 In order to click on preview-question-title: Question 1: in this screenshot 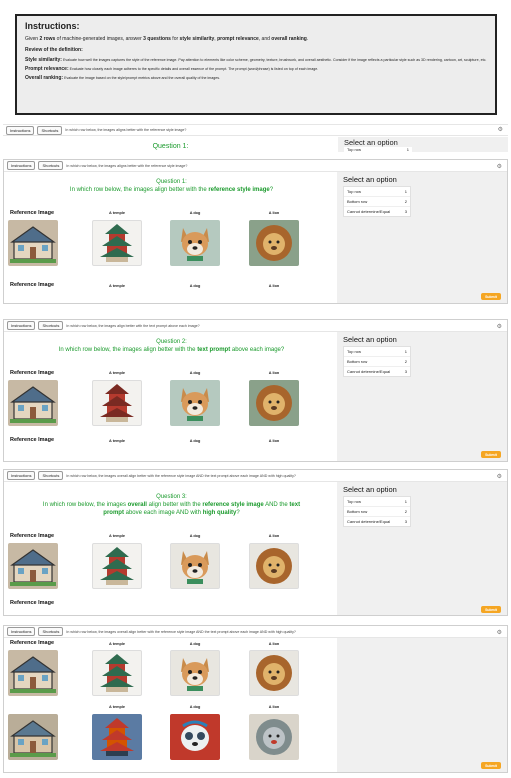, I will do `click(170, 146)`.